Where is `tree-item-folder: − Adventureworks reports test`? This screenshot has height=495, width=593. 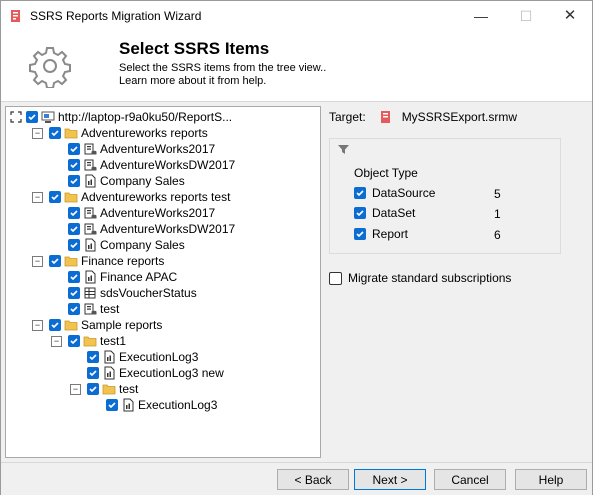
tree-item-folder: − Adventureworks reports test is located at coordinates (131, 197).